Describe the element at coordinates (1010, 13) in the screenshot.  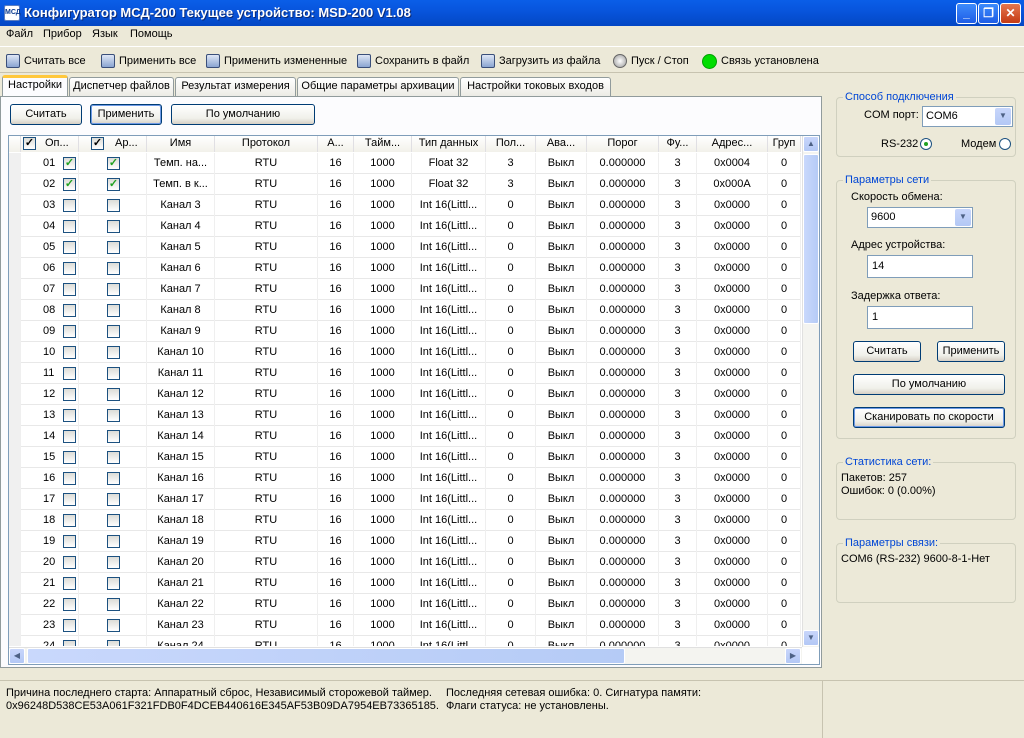
I see `close-icon: ✕` at that location.